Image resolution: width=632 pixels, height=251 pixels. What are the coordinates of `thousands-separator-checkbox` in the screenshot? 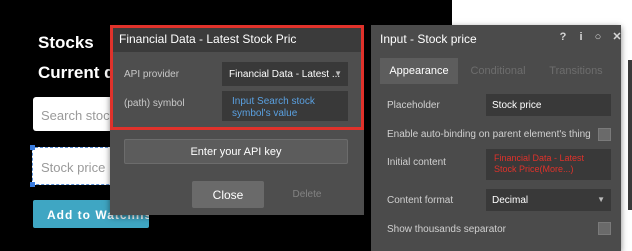 It's located at (604, 228).